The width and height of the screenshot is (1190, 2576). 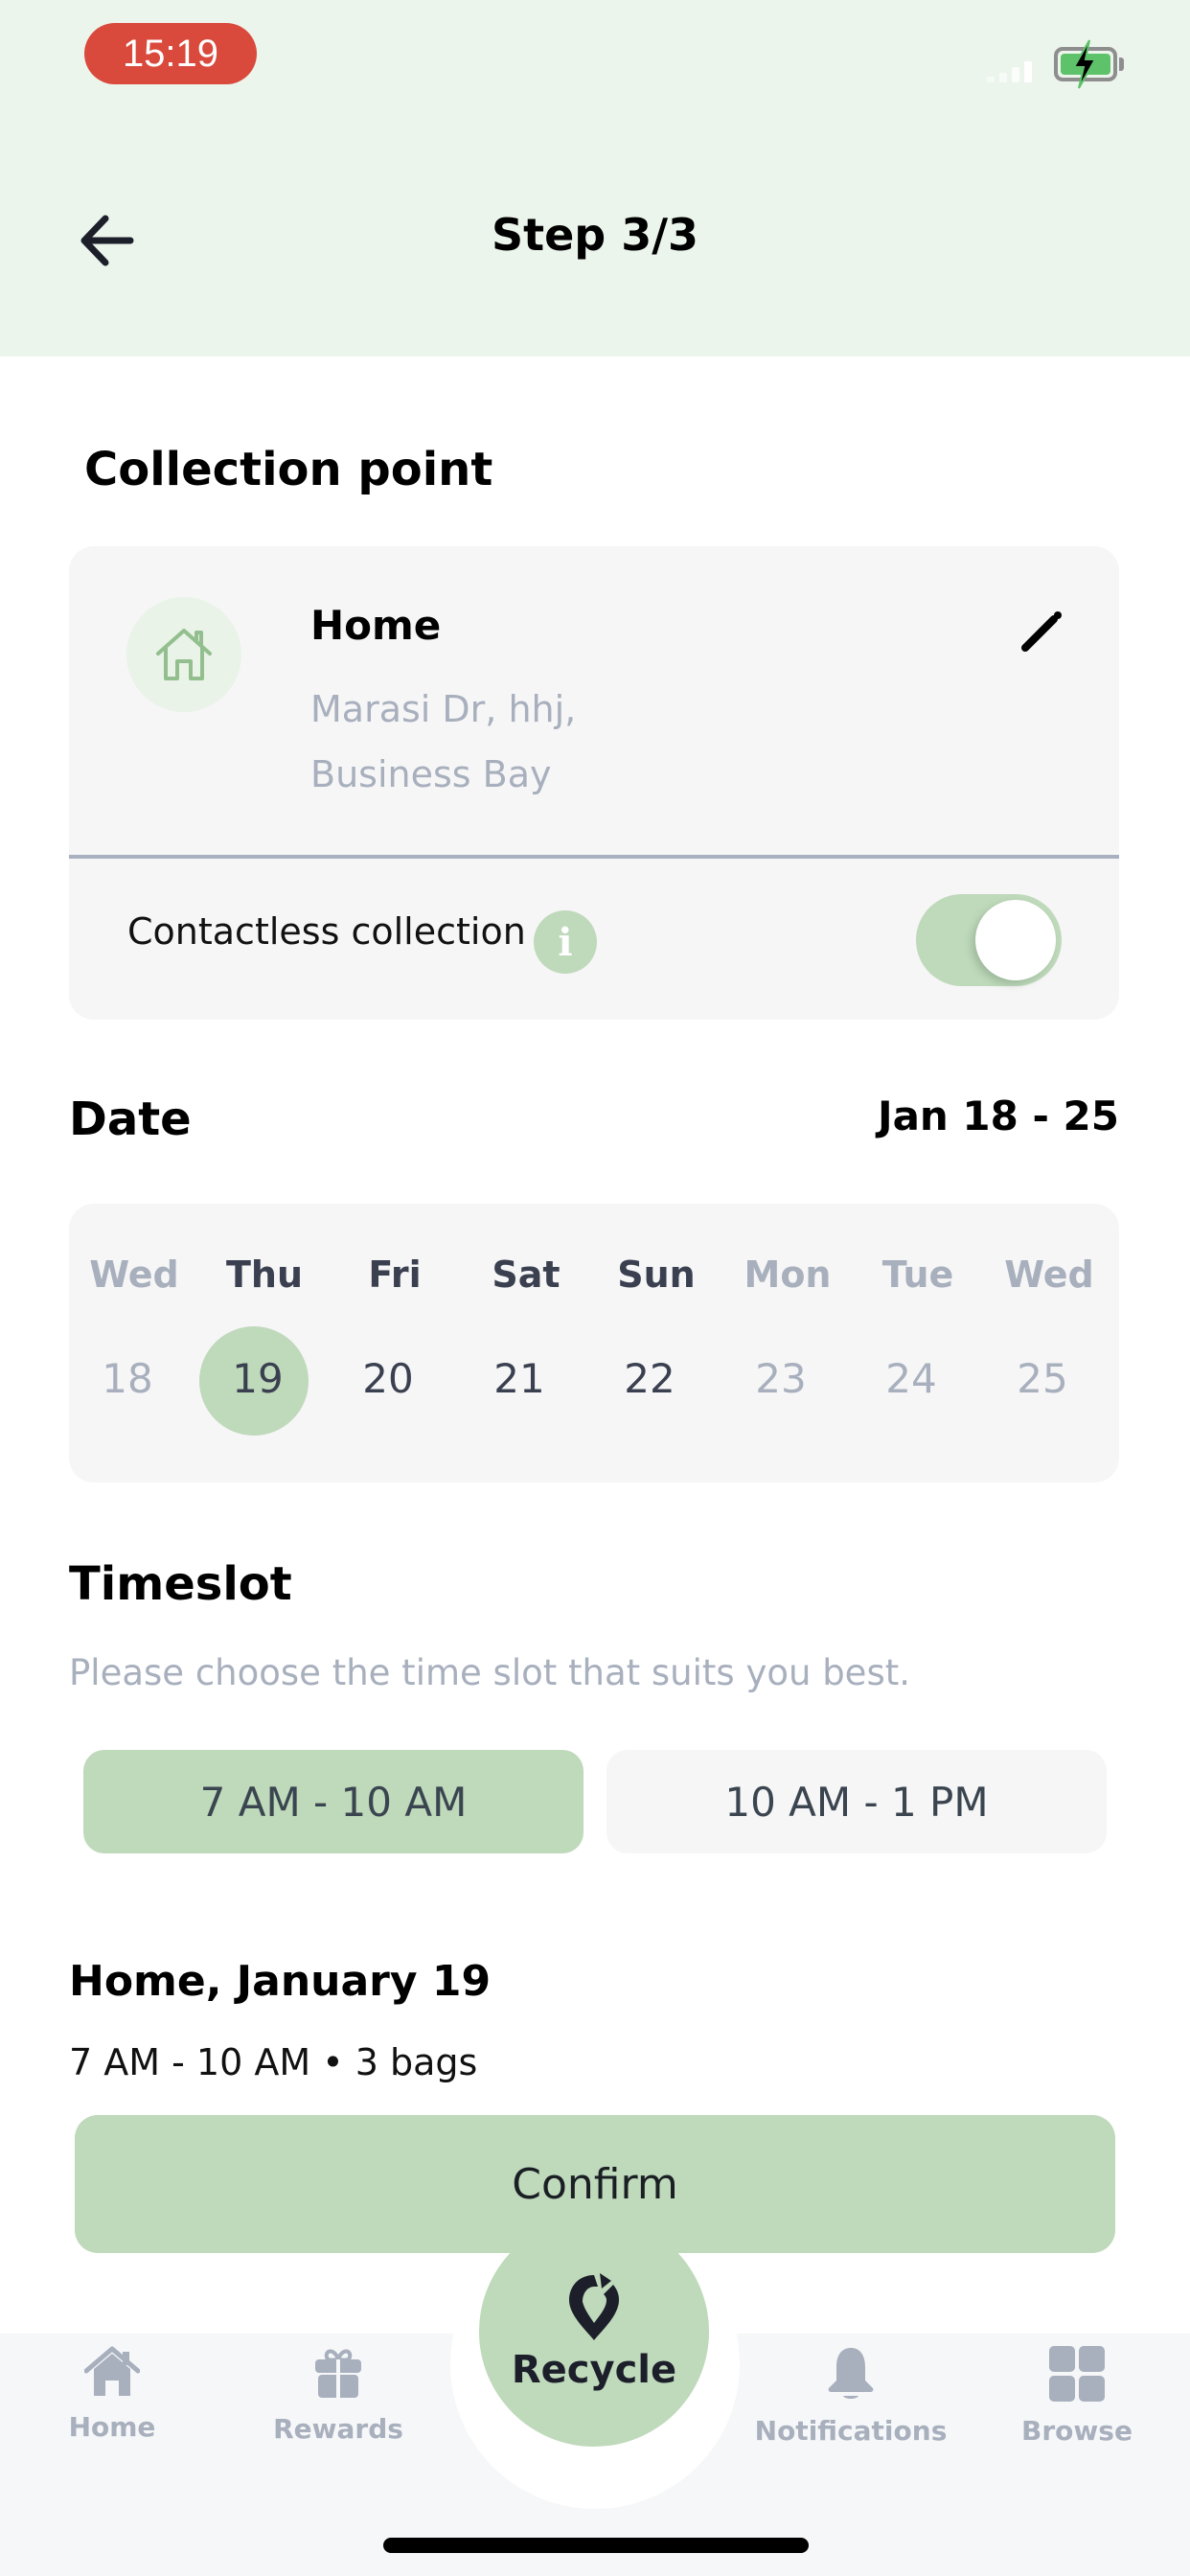 I want to click on contactless-label: Contactless collection, so click(x=326, y=931).